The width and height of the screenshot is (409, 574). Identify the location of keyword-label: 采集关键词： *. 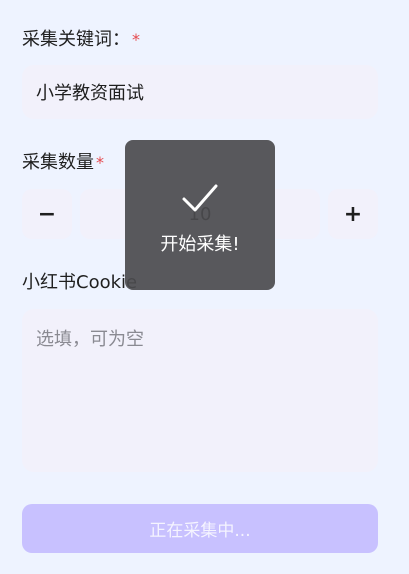
(81, 40).